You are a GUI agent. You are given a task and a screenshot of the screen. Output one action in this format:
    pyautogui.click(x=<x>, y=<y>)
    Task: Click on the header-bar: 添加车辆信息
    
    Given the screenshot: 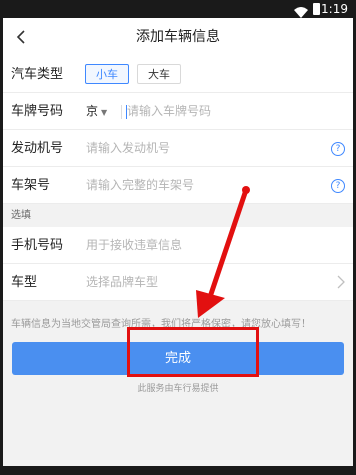 What is the action you would take?
    pyautogui.click(x=178, y=37)
    